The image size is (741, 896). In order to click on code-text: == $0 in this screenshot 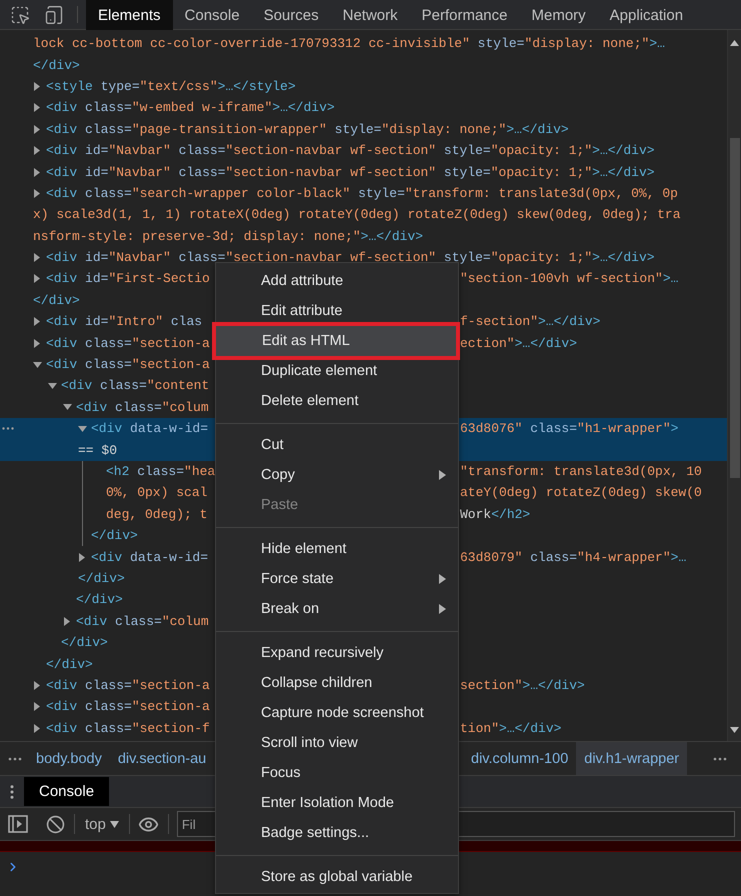, I will do `click(98, 450)`.